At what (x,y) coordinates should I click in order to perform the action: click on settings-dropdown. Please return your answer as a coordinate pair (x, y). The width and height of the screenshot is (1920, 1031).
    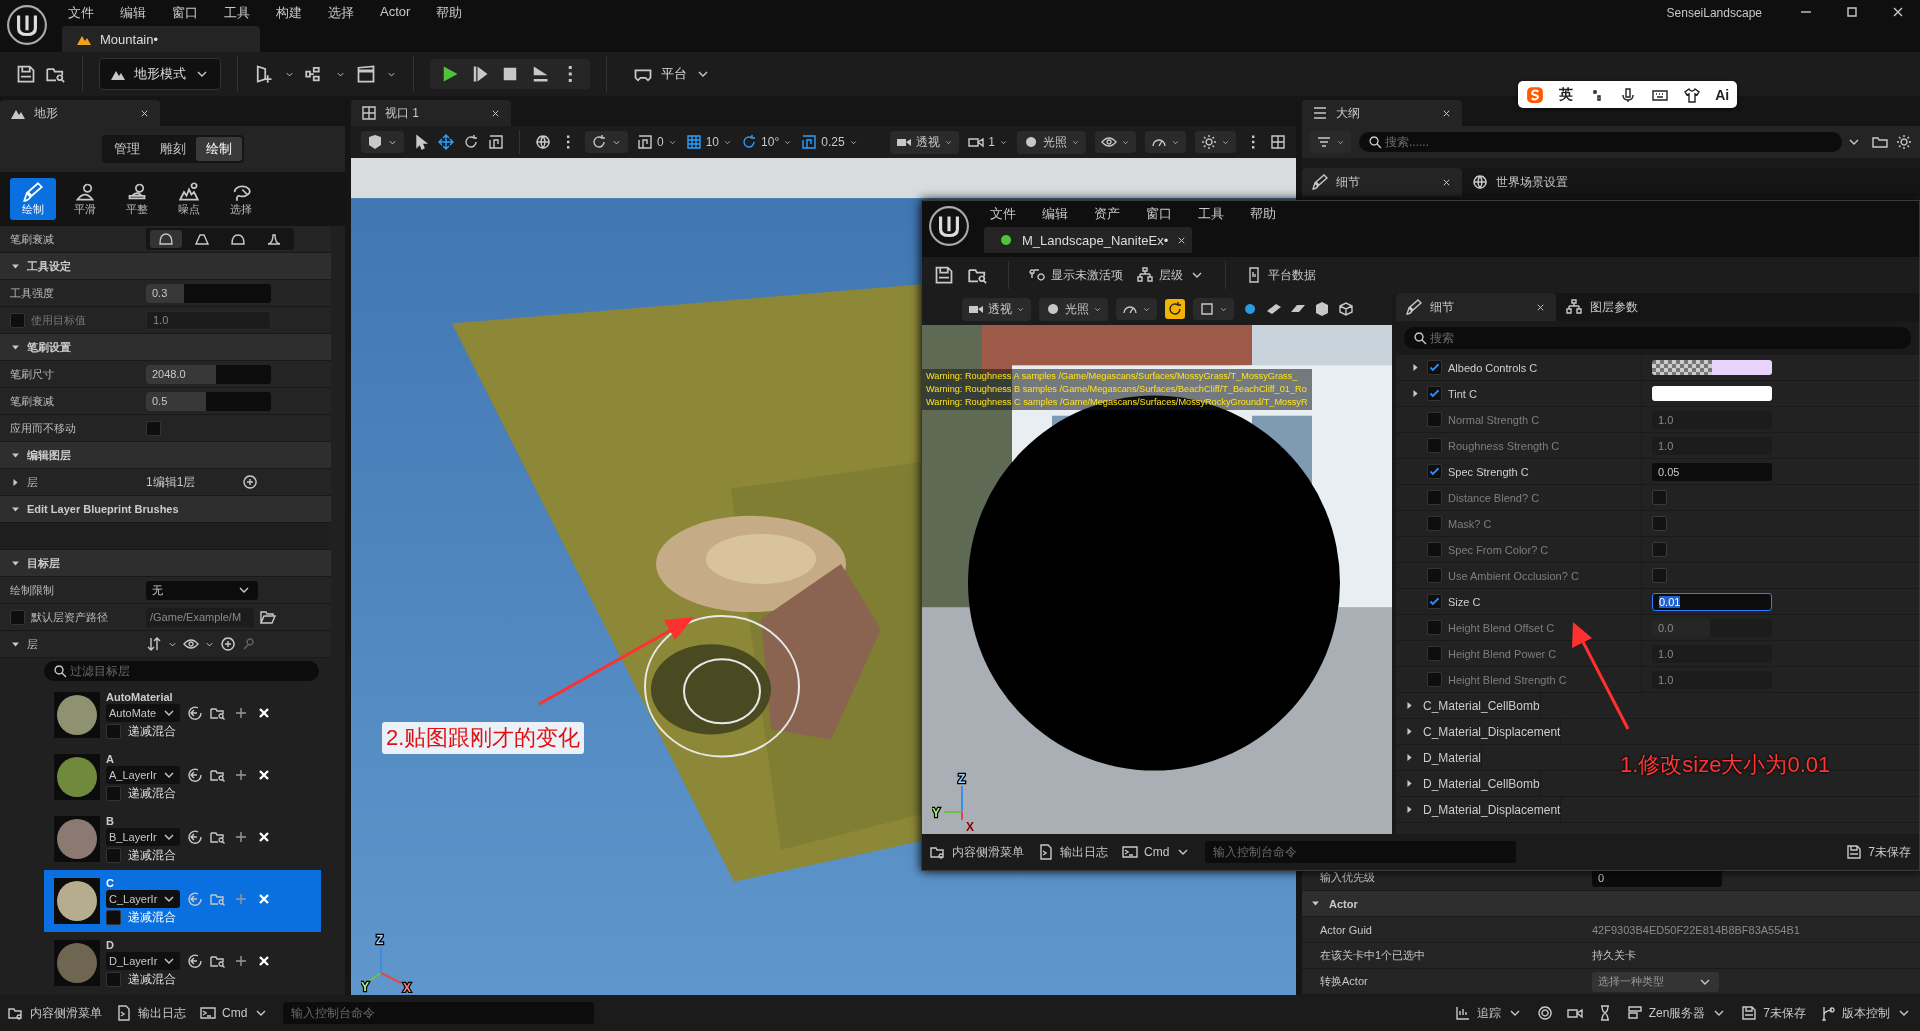
    Looking at the image, I should click on (1215, 142).